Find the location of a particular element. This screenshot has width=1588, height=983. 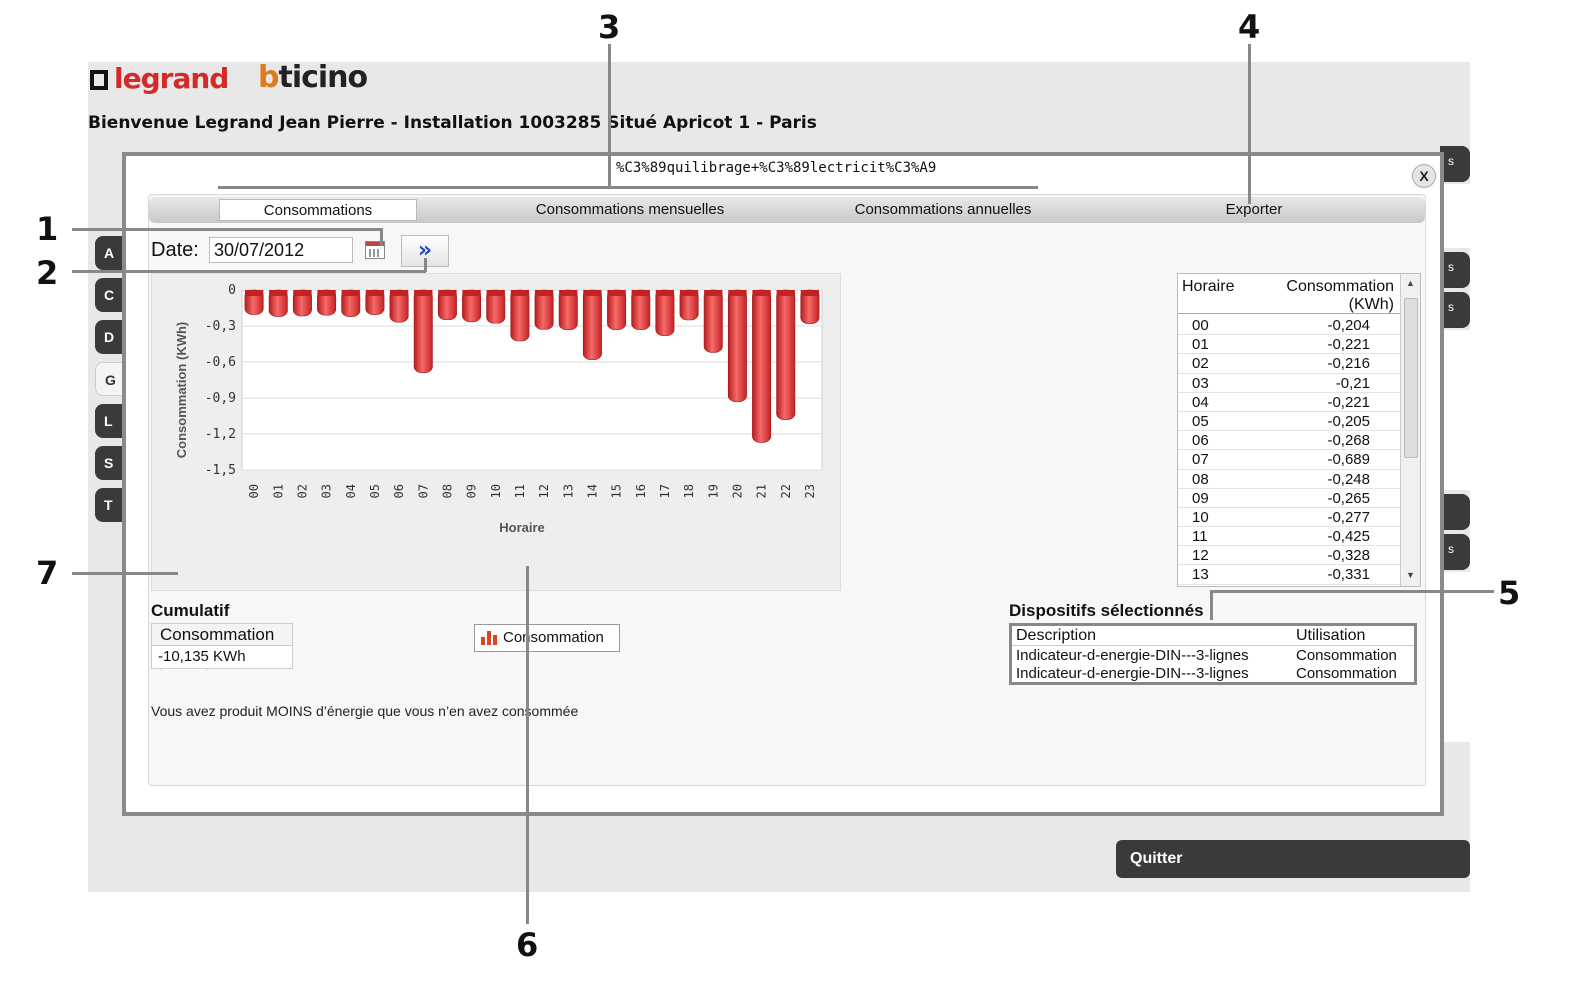

tab-consommations-mensuelles: Consommations mensuelles is located at coordinates (630, 210).